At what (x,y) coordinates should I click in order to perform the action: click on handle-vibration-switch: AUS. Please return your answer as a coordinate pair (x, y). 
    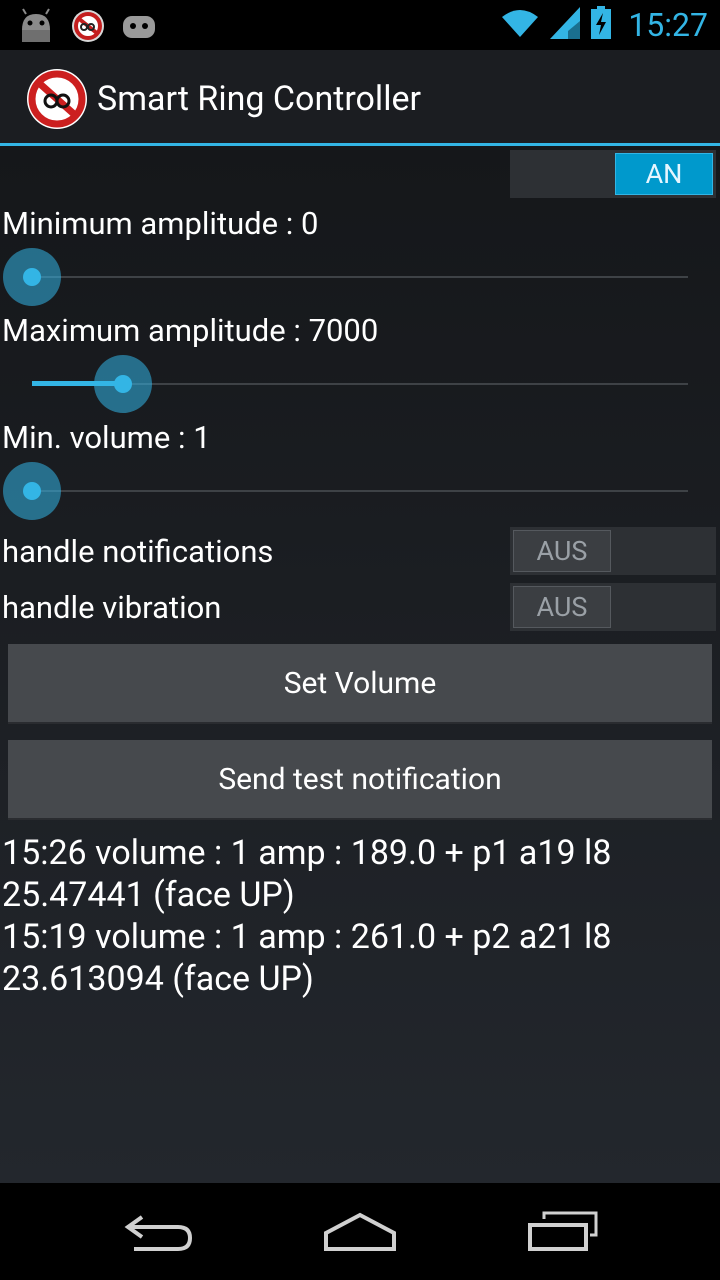
    Looking at the image, I should click on (613, 607).